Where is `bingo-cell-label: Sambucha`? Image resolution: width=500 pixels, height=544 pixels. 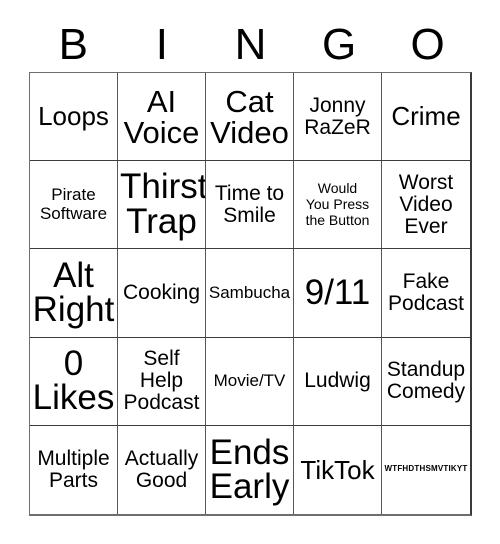
bingo-cell-label: Sambucha is located at coordinates (249, 292).